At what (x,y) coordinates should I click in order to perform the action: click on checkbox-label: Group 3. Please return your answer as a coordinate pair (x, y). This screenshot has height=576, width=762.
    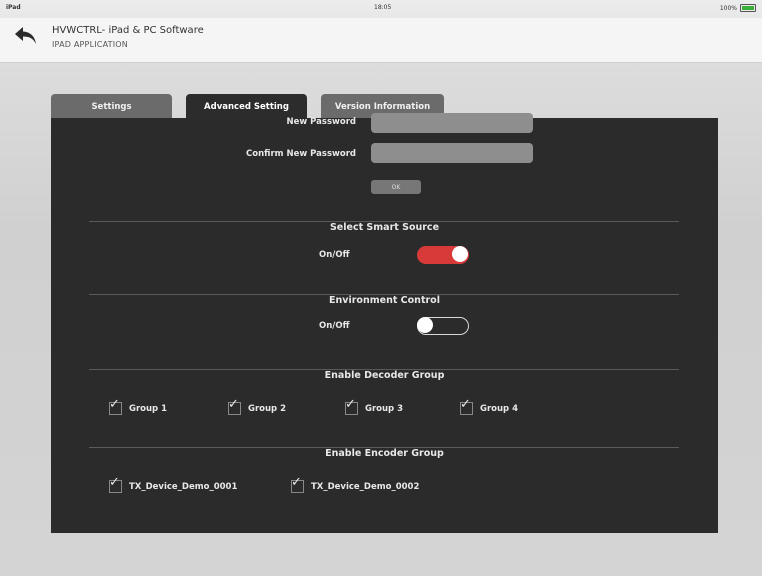
    Looking at the image, I should click on (384, 408).